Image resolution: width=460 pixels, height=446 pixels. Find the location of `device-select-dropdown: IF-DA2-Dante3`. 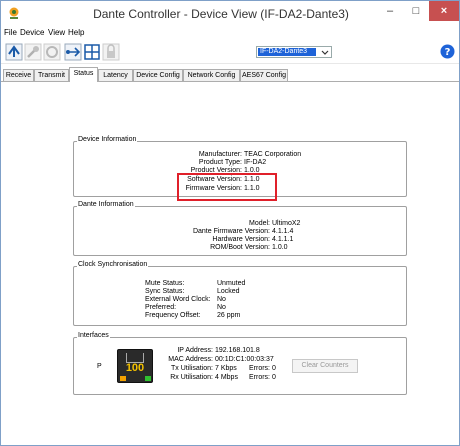

device-select-dropdown: IF-DA2-Dante3 is located at coordinates (294, 52).